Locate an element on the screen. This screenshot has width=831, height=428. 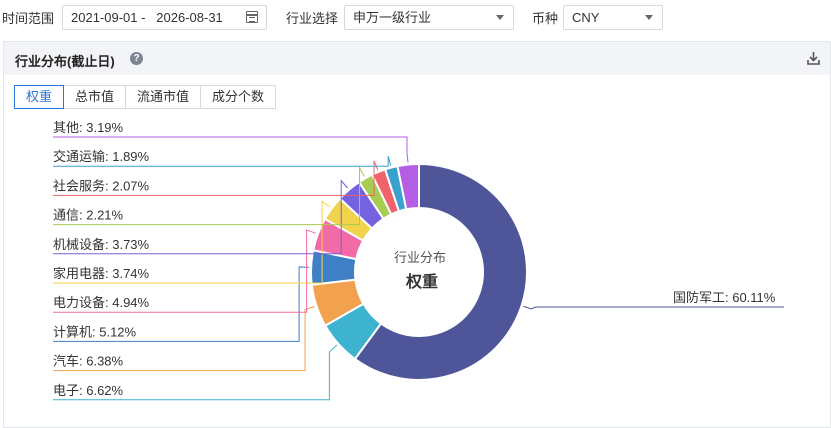
donut-center-label: 行业分布 is located at coordinates (420, 257).